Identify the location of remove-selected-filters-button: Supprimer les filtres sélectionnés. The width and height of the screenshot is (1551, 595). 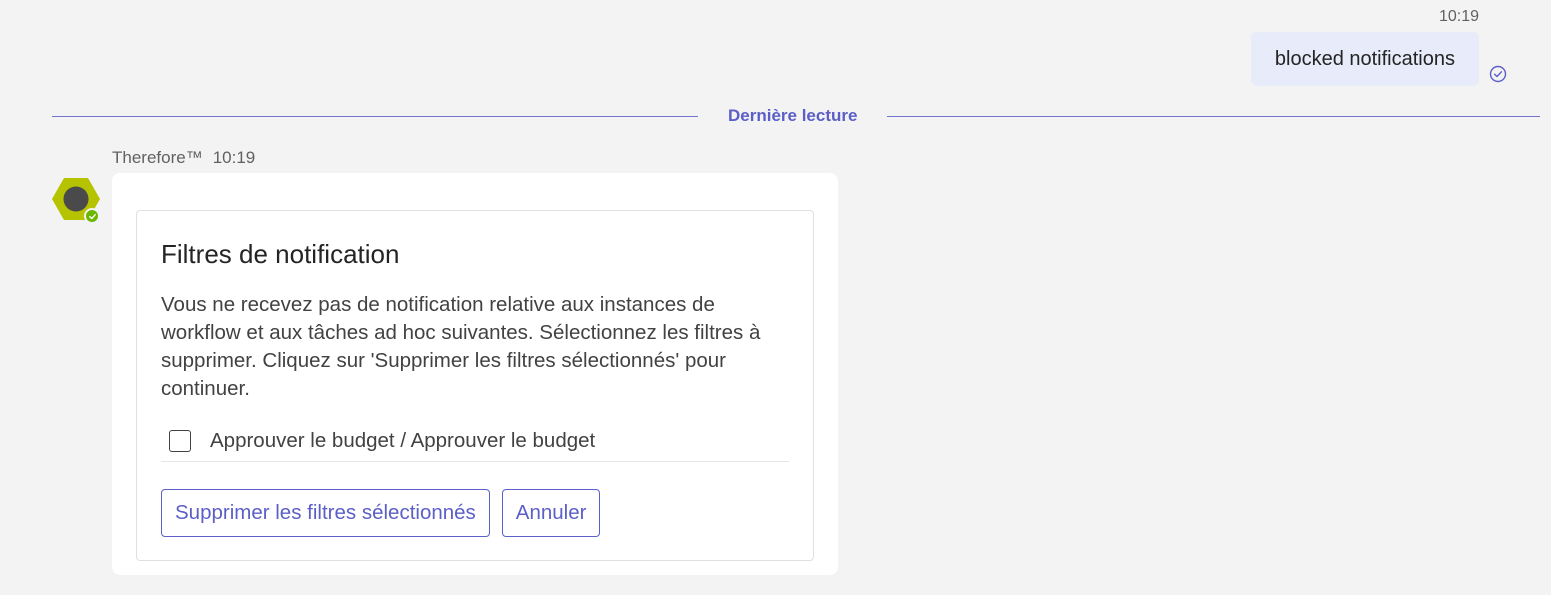
(325, 513).